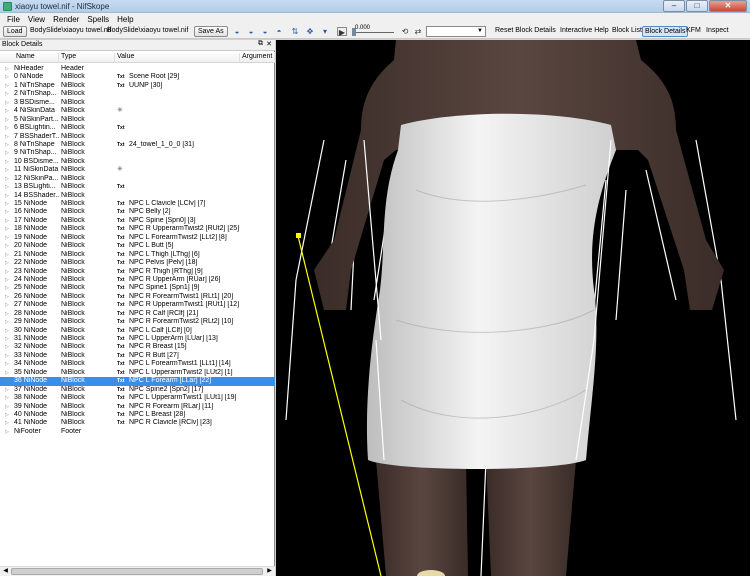 The image size is (750, 576). Describe the element at coordinates (15, 31) in the screenshot. I see `load-button: Load` at that location.